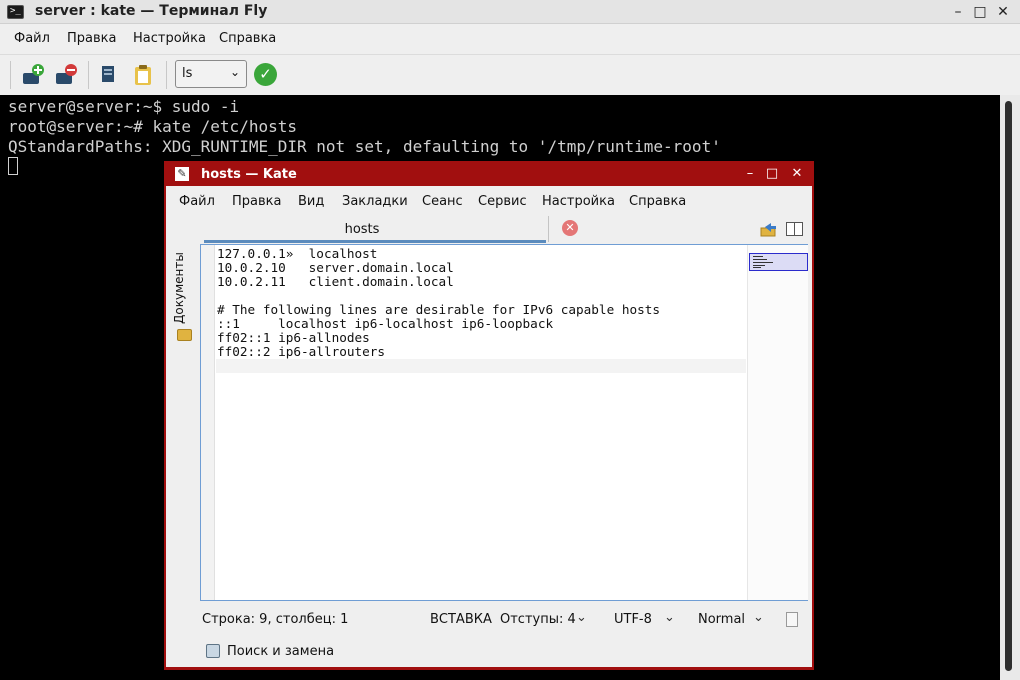 The width and height of the screenshot is (1020, 680). I want to click on indent-setting: Отступы: 4, so click(538, 619).